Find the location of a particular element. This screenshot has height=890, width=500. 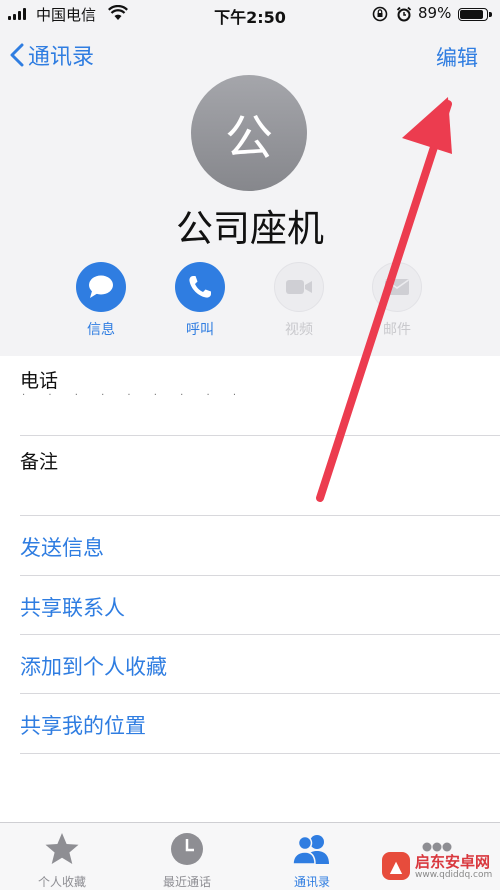

add-to-favorites-label: 添加到个人收藏 is located at coordinates (93, 667).